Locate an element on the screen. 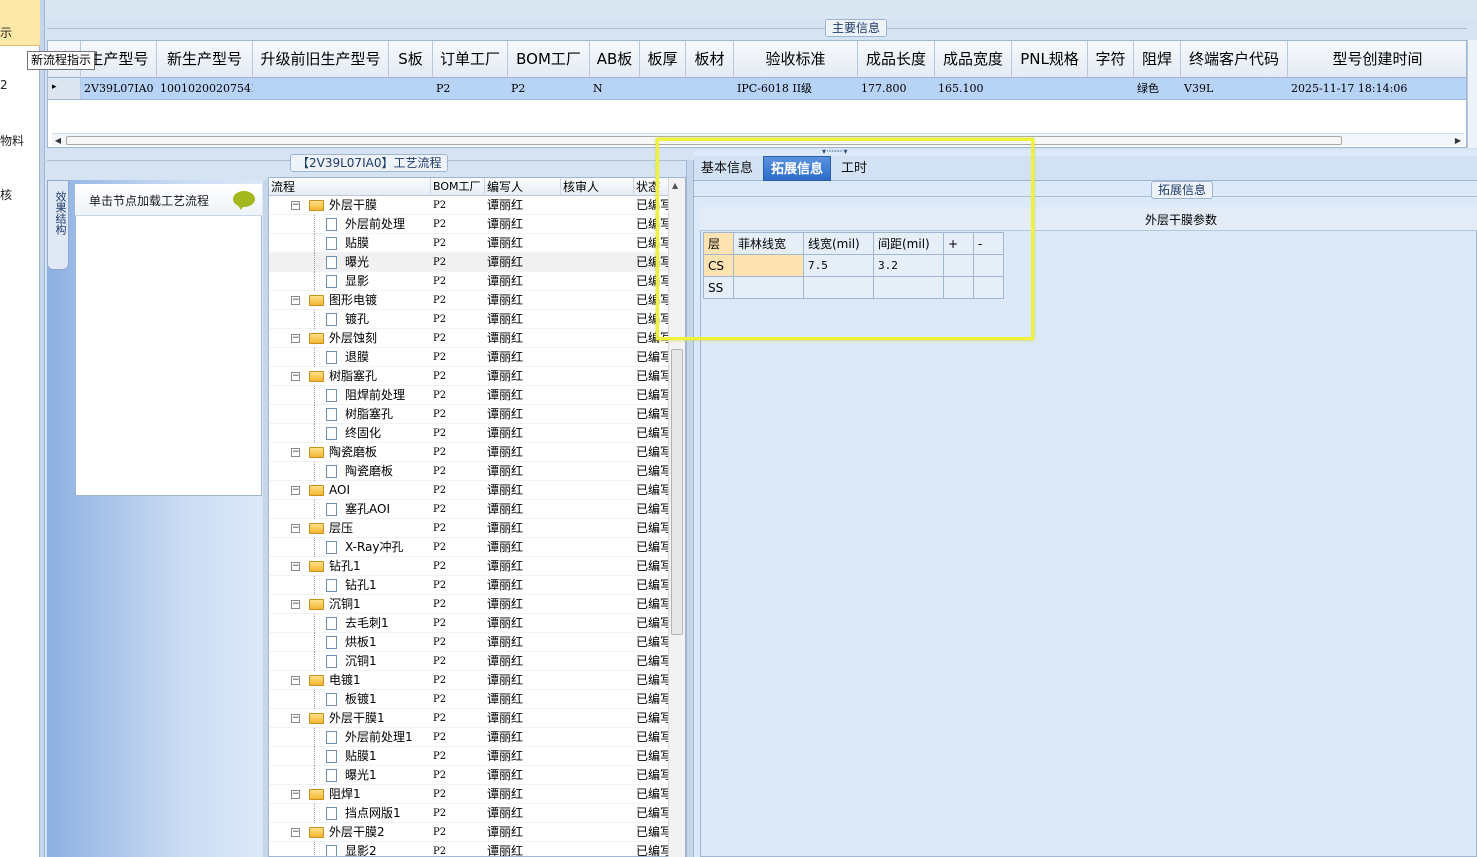 This screenshot has height=857, width=1477. grid-header-cell: 板材 is located at coordinates (710, 59).